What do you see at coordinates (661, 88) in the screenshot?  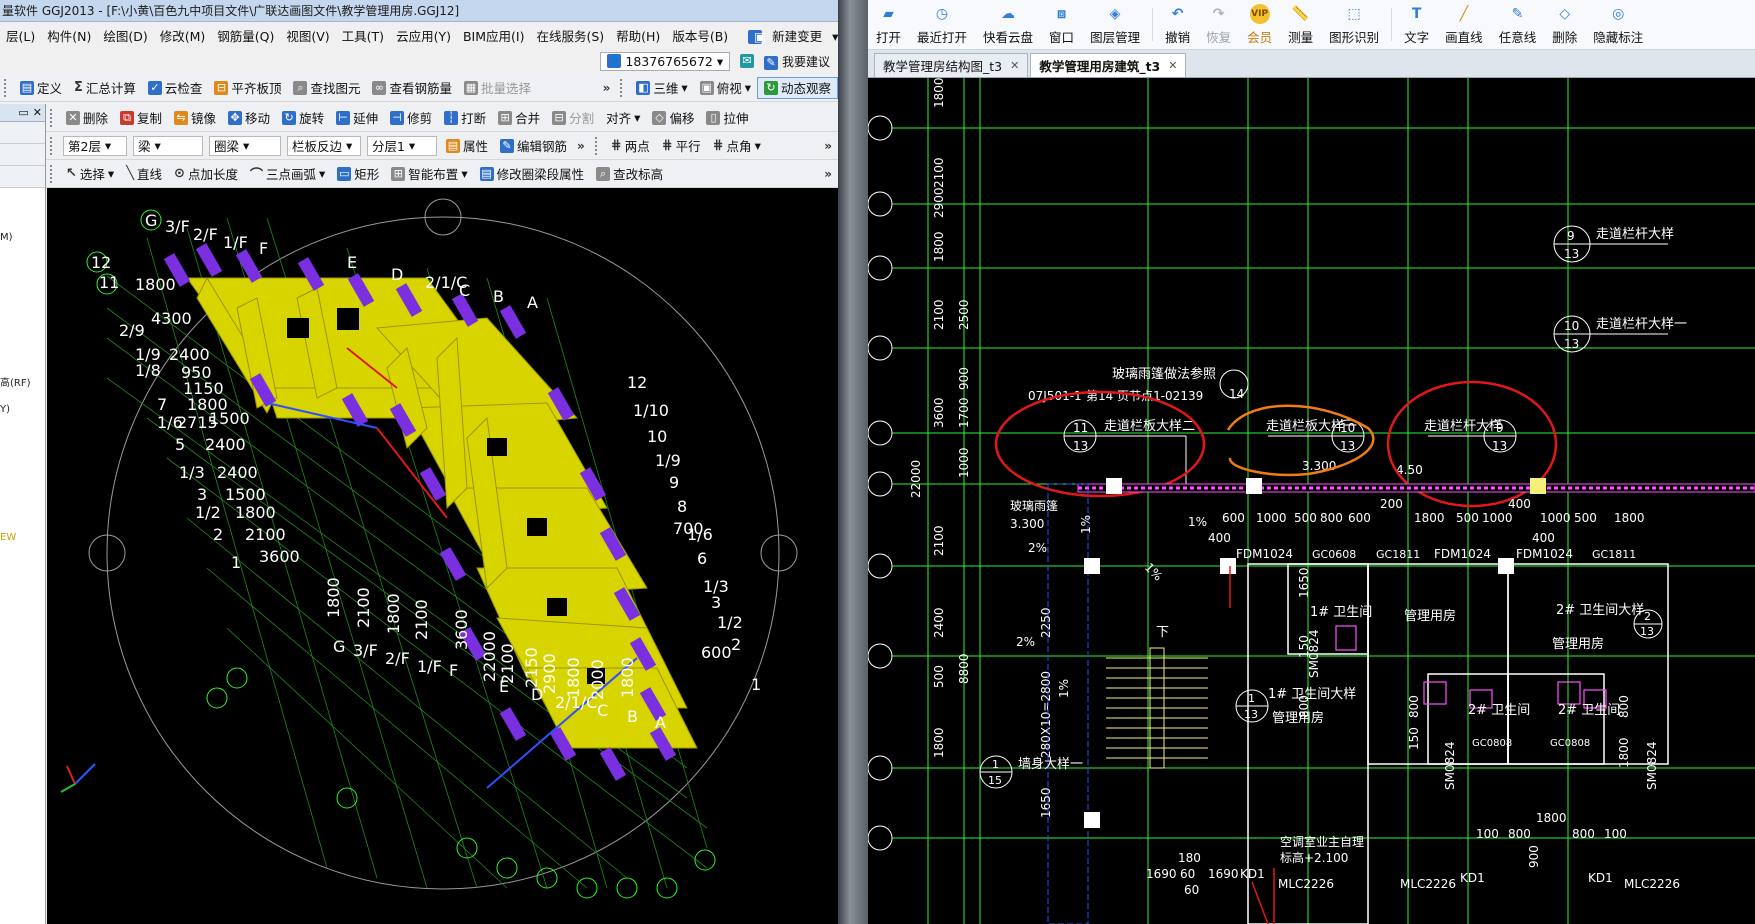 I see `3d-view-button: ◧ 三维 ▾` at bounding box center [661, 88].